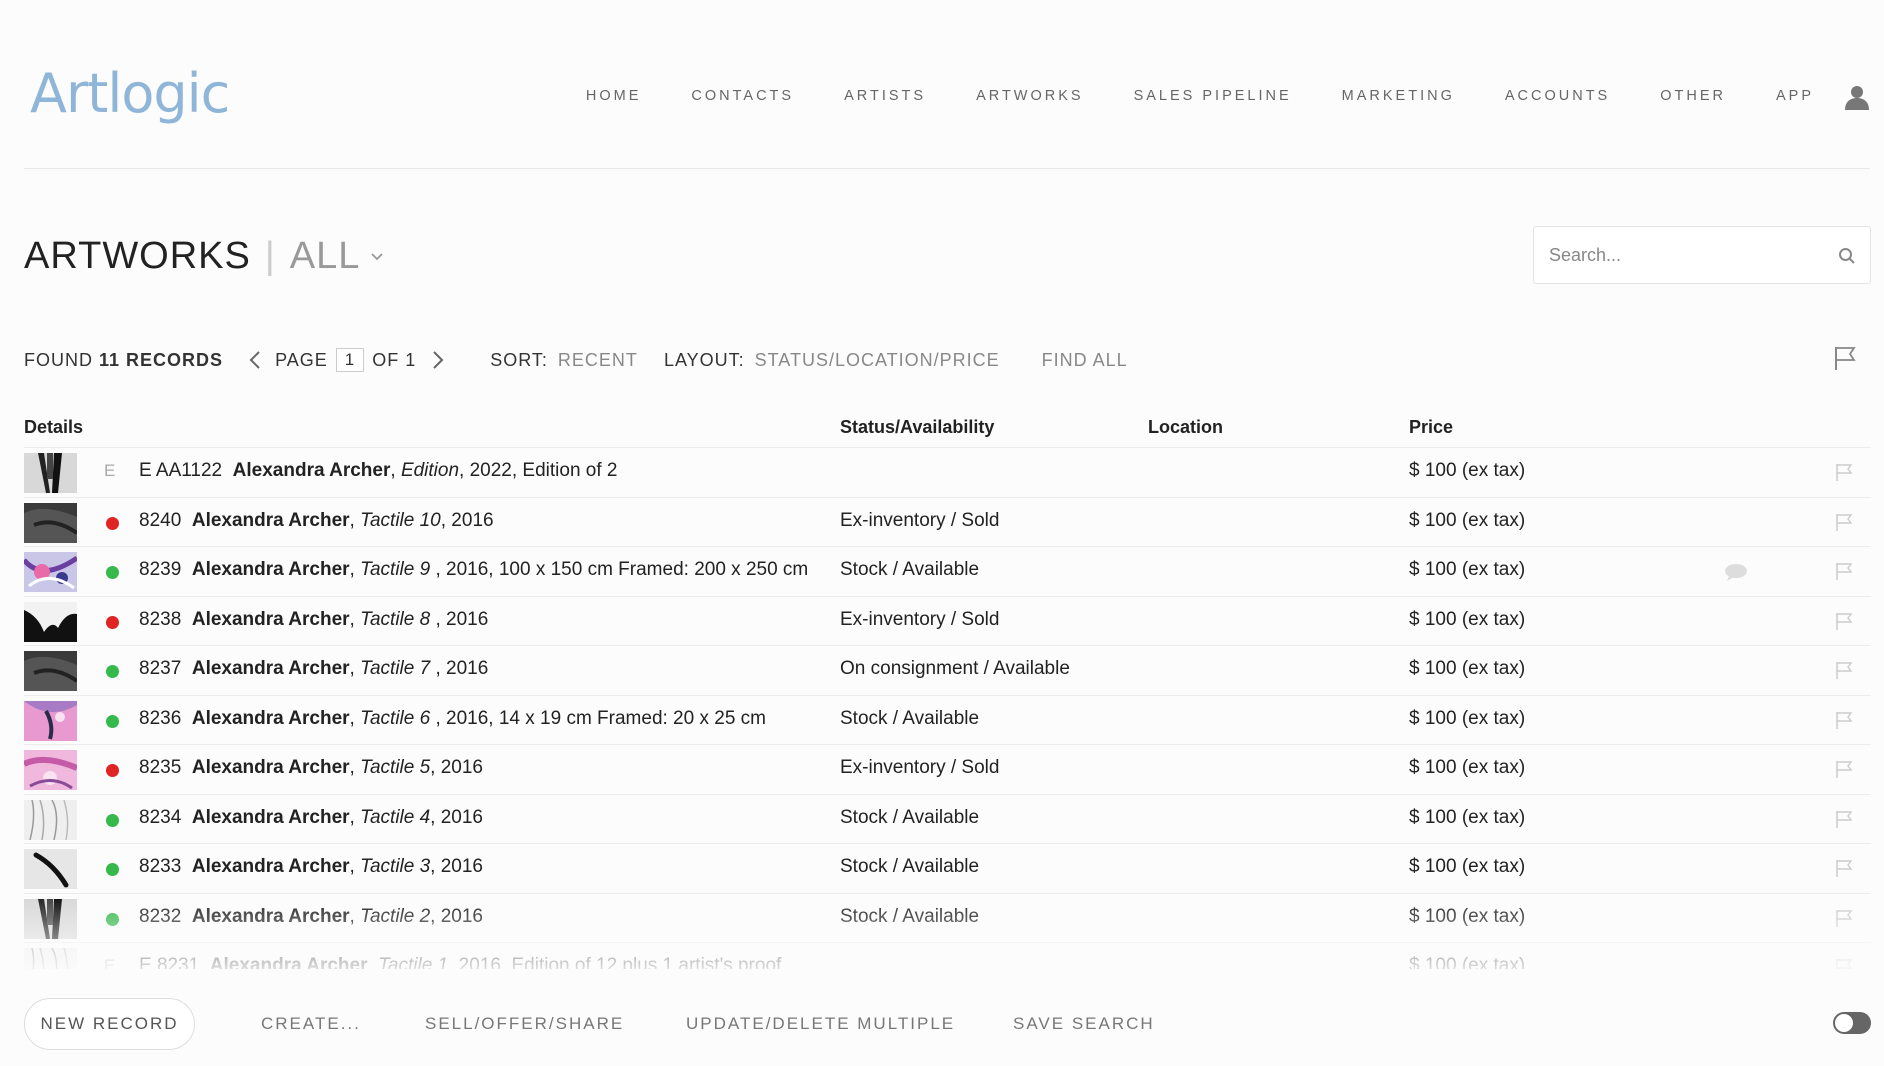 The height and width of the screenshot is (1066, 1884). What do you see at coordinates (1557, 96) in the screenshot?
I see `nav-accounts: ACCOUNTS` at bounding box center [1557, 96].